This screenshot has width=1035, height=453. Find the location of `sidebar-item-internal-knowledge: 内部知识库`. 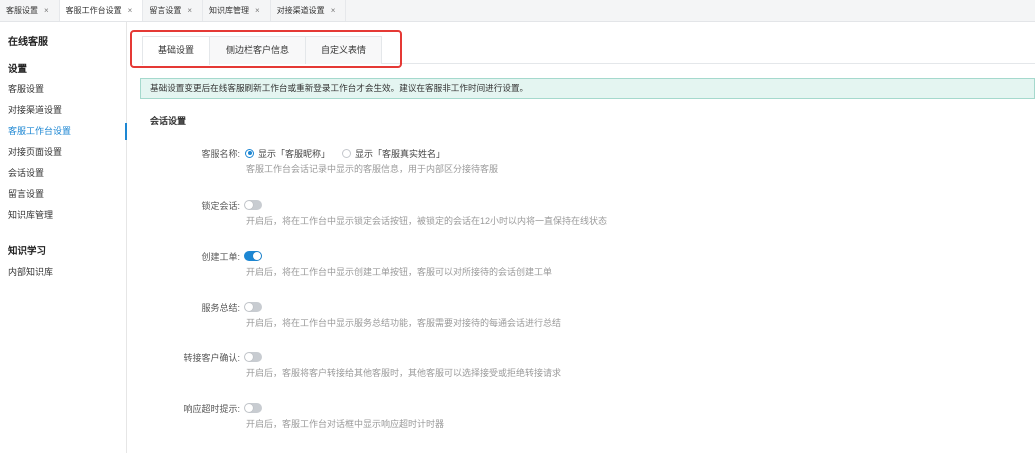

sidebar-item-internal-knowledge: 内部知识库 is located at coordinates (63, 272).